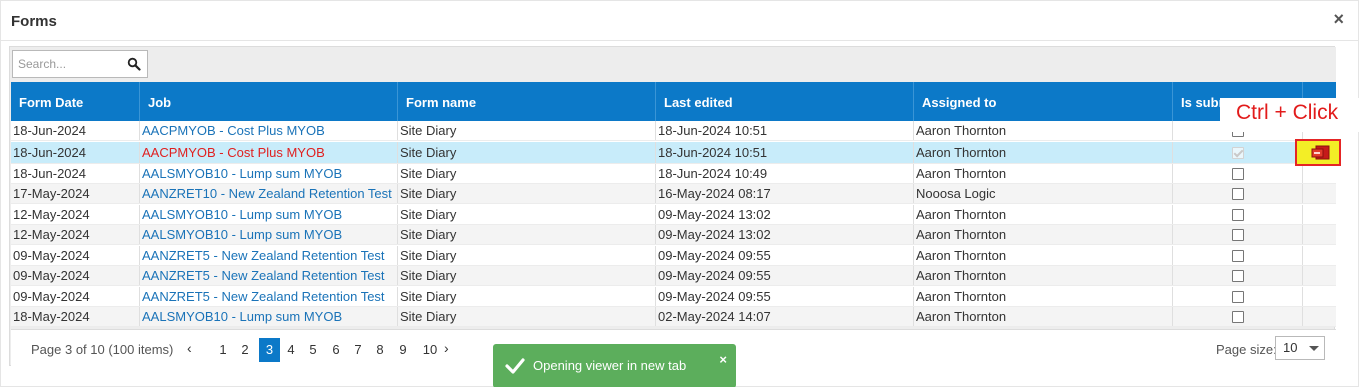  Describe the element at coordinates (610, 365) in the screenshot. I see `toast-message: Opening viewer in new tab` at that location.